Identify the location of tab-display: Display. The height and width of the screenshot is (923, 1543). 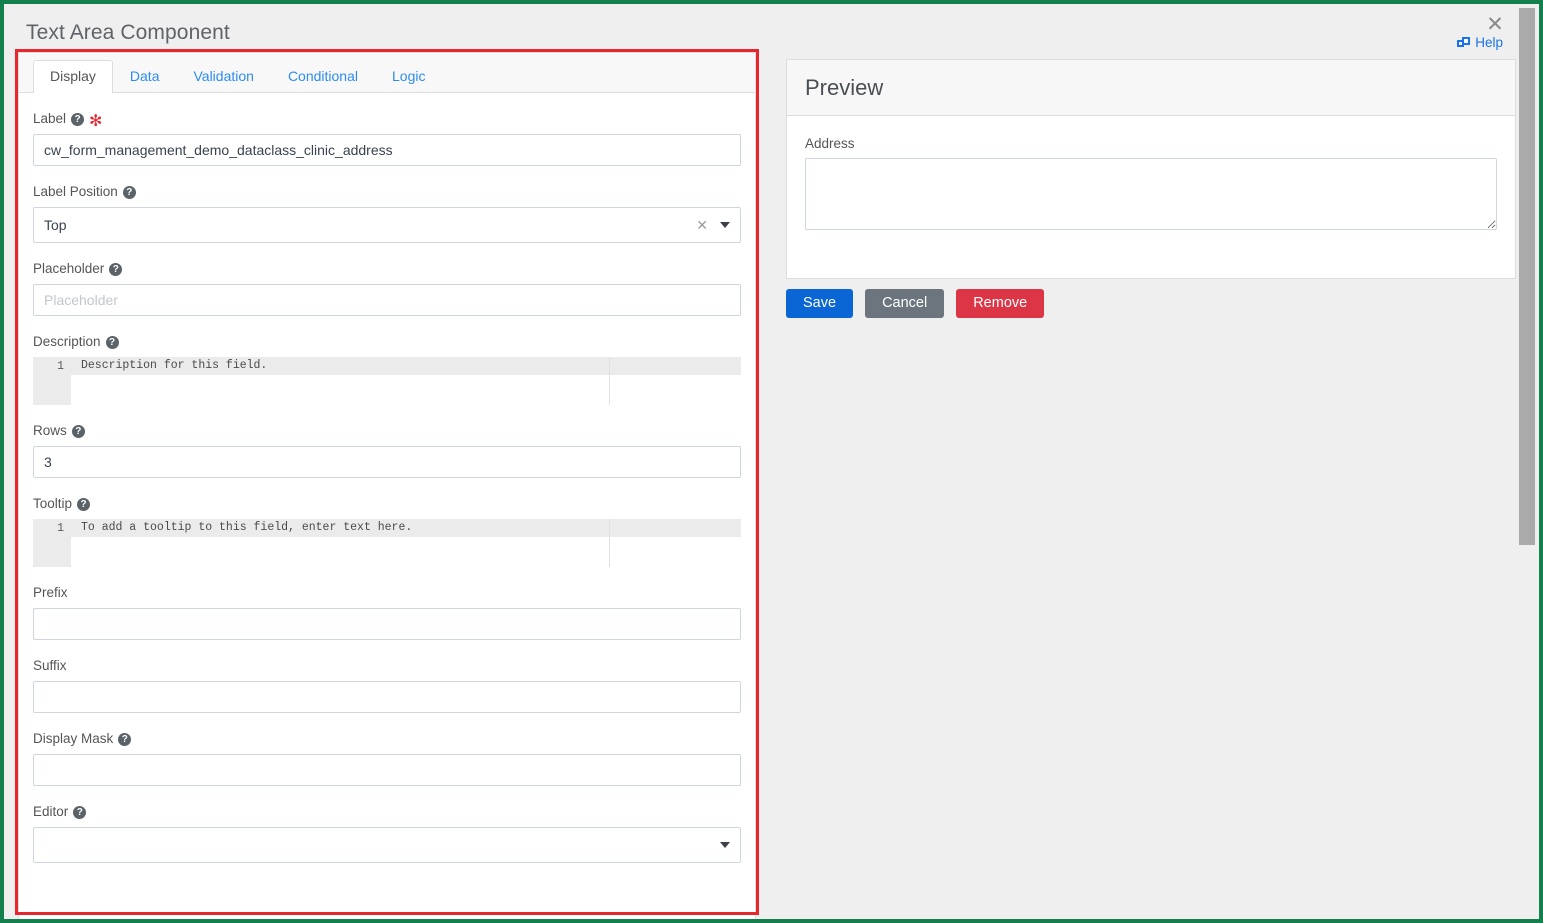
(73, 76).